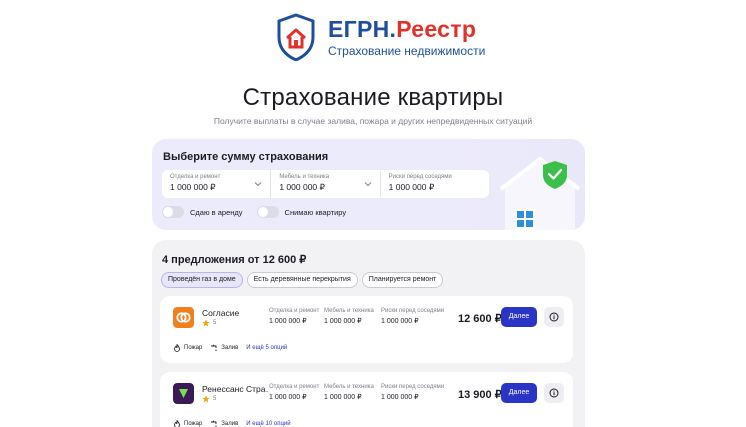  I want to click on field-label: Риски перед соседями, so click(420, 177).